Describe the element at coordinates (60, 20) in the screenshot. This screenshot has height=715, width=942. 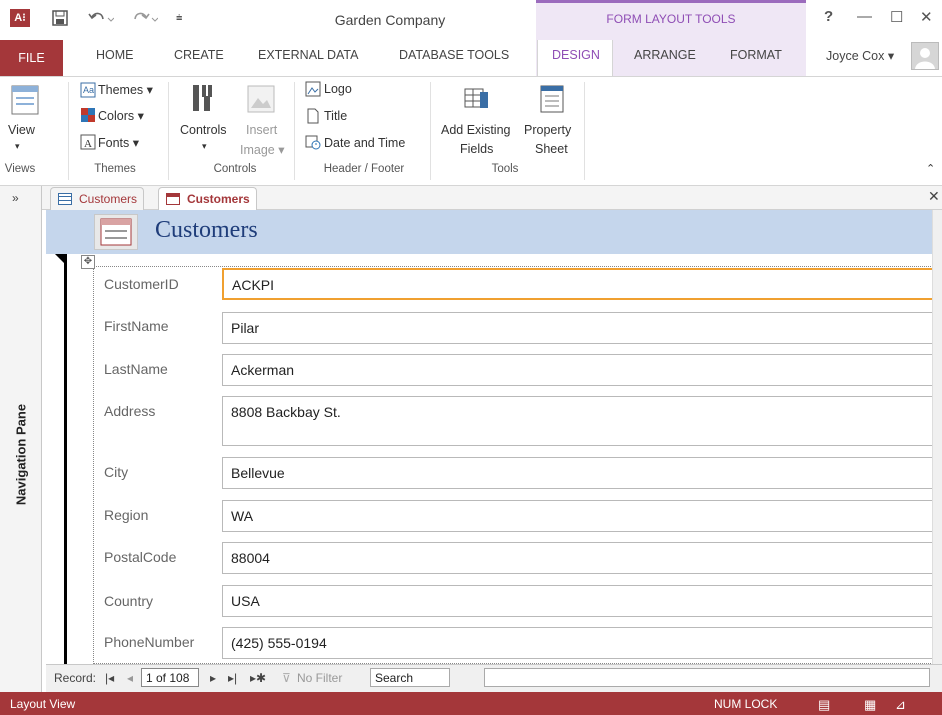
I see `save-icon` at that location.